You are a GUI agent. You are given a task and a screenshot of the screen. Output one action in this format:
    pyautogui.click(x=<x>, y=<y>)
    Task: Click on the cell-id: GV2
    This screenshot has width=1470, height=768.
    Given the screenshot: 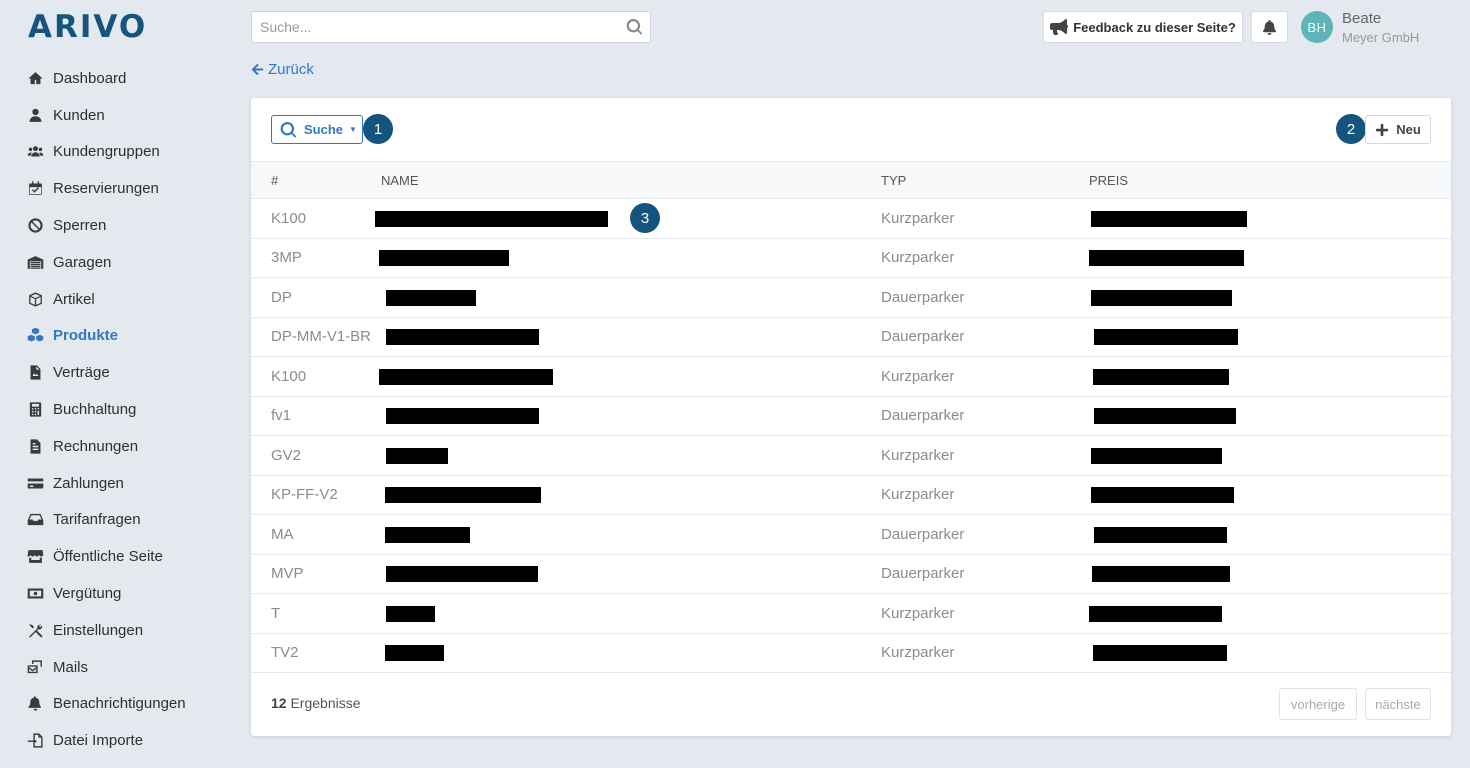 What is the action you would take?
    pyautogui.click(x=316, y=456)
    